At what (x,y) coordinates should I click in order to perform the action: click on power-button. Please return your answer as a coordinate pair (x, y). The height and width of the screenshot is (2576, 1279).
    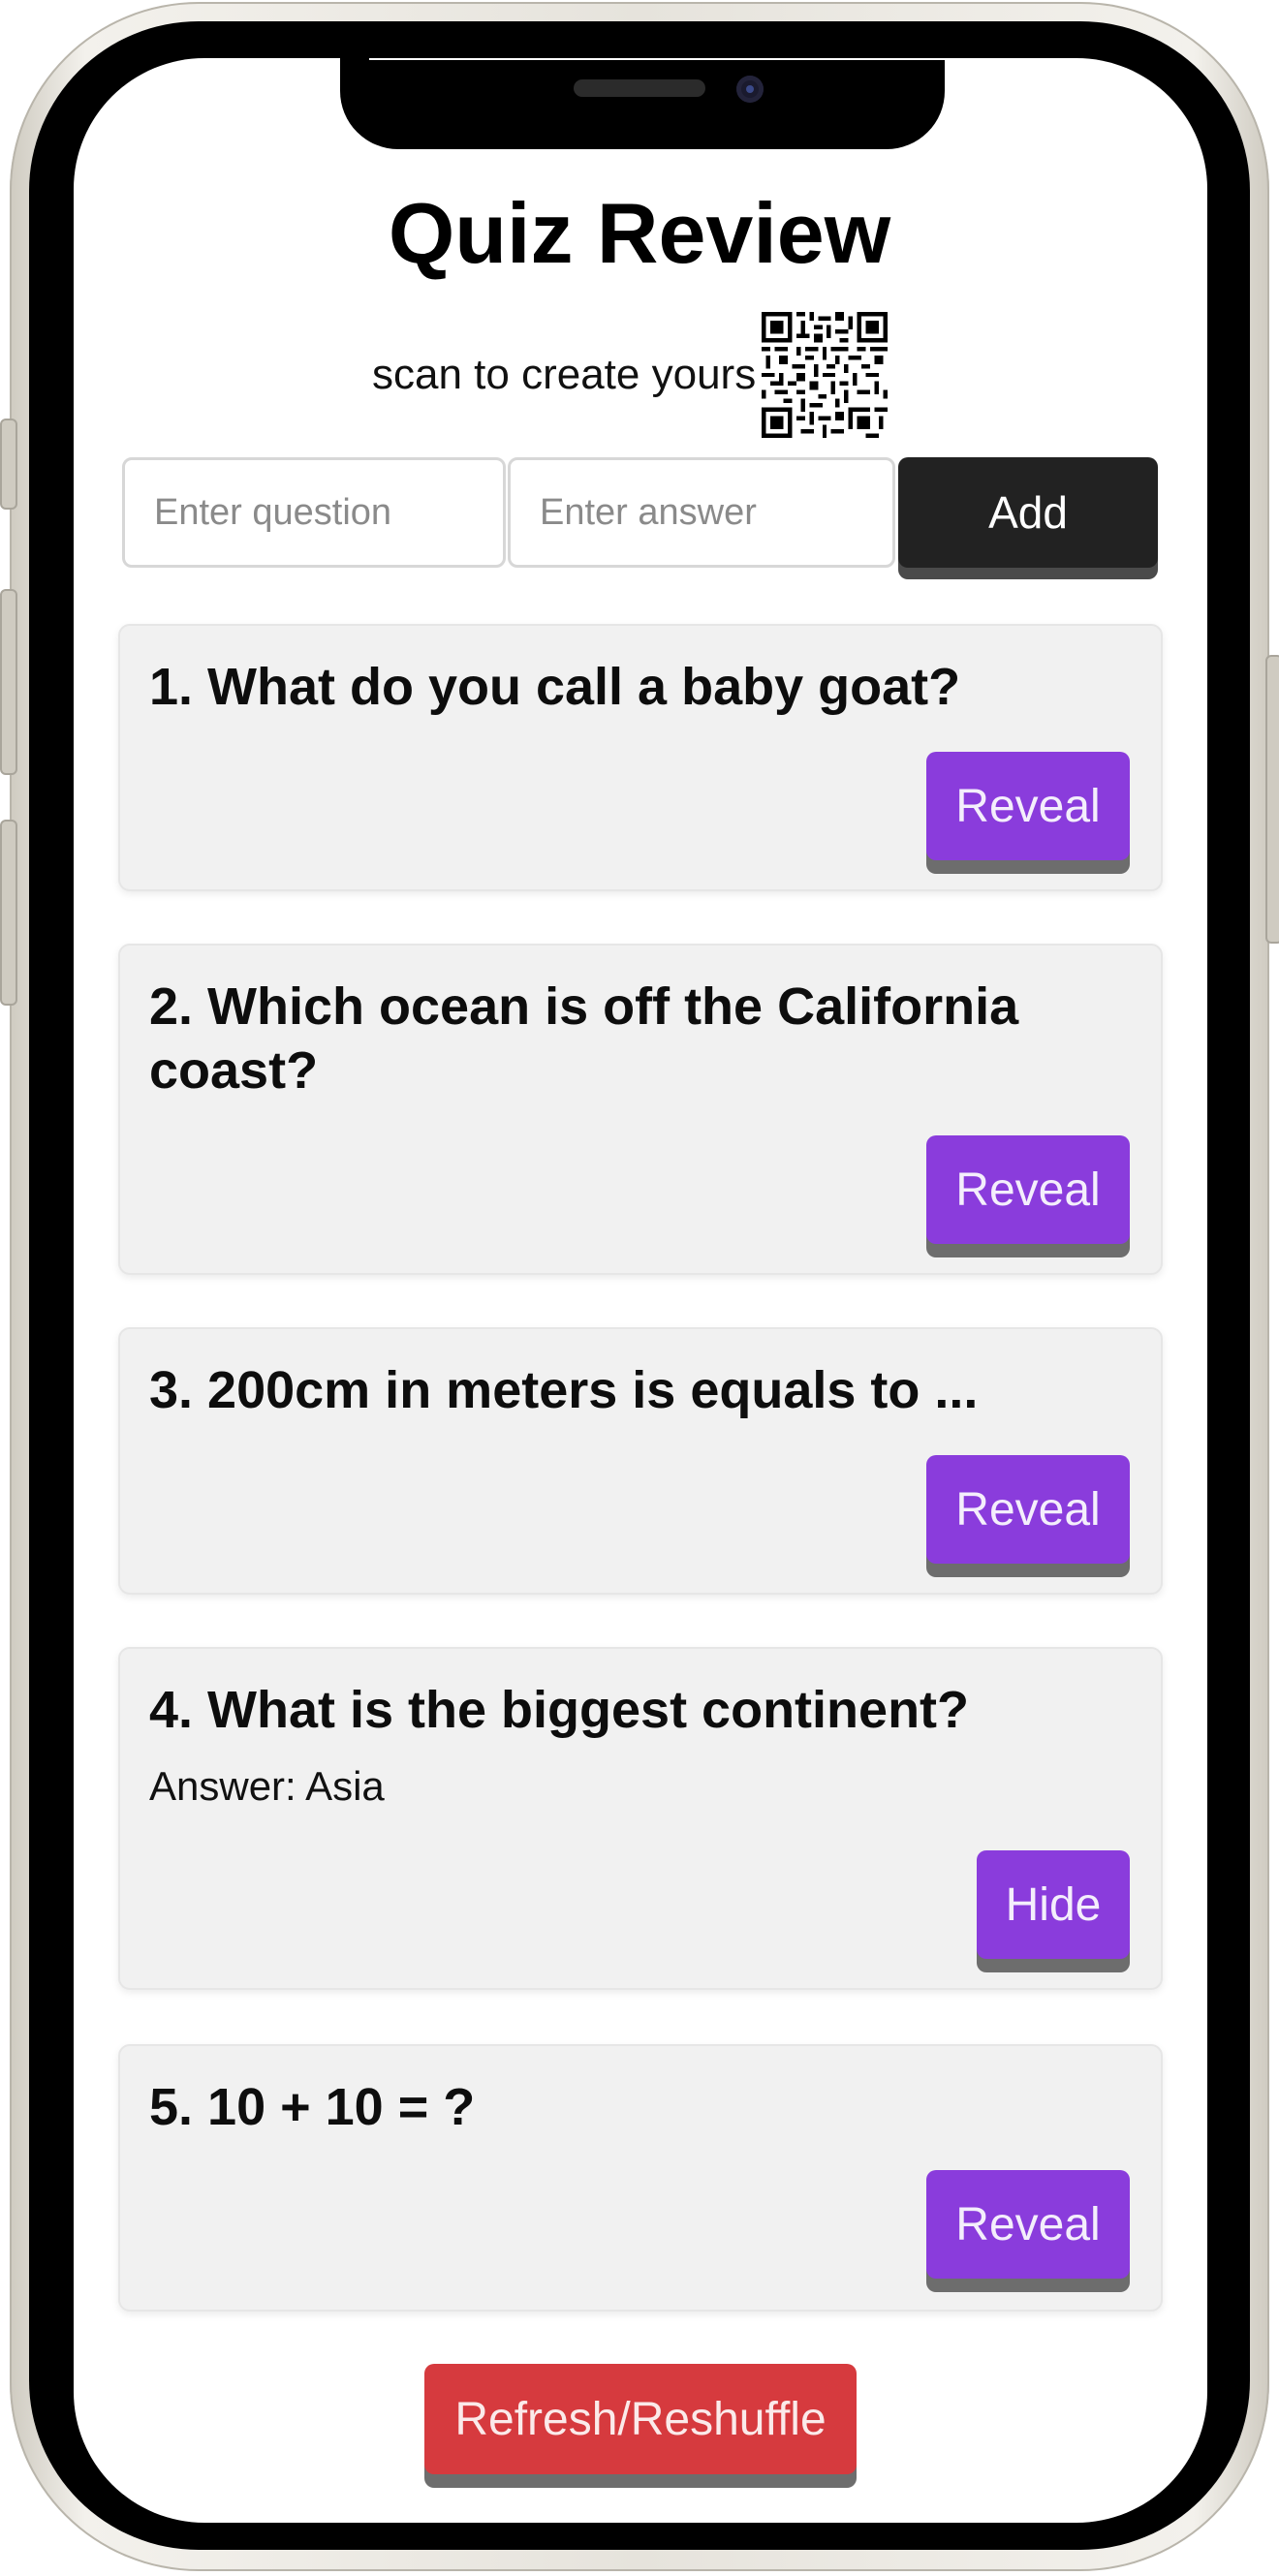
    Looking at the image, I should click on (1272, 799).